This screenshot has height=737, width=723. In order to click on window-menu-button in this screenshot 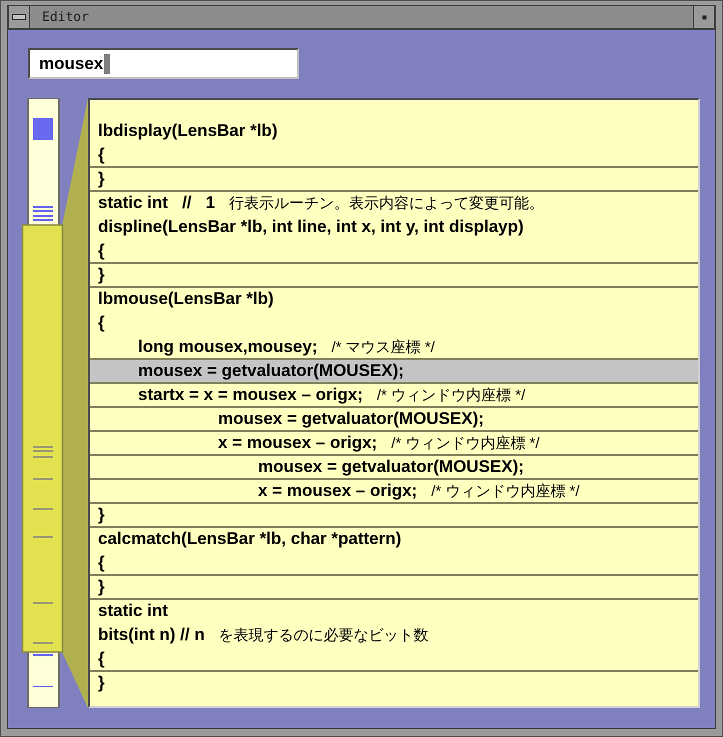, I will do `click(19, 17)`.